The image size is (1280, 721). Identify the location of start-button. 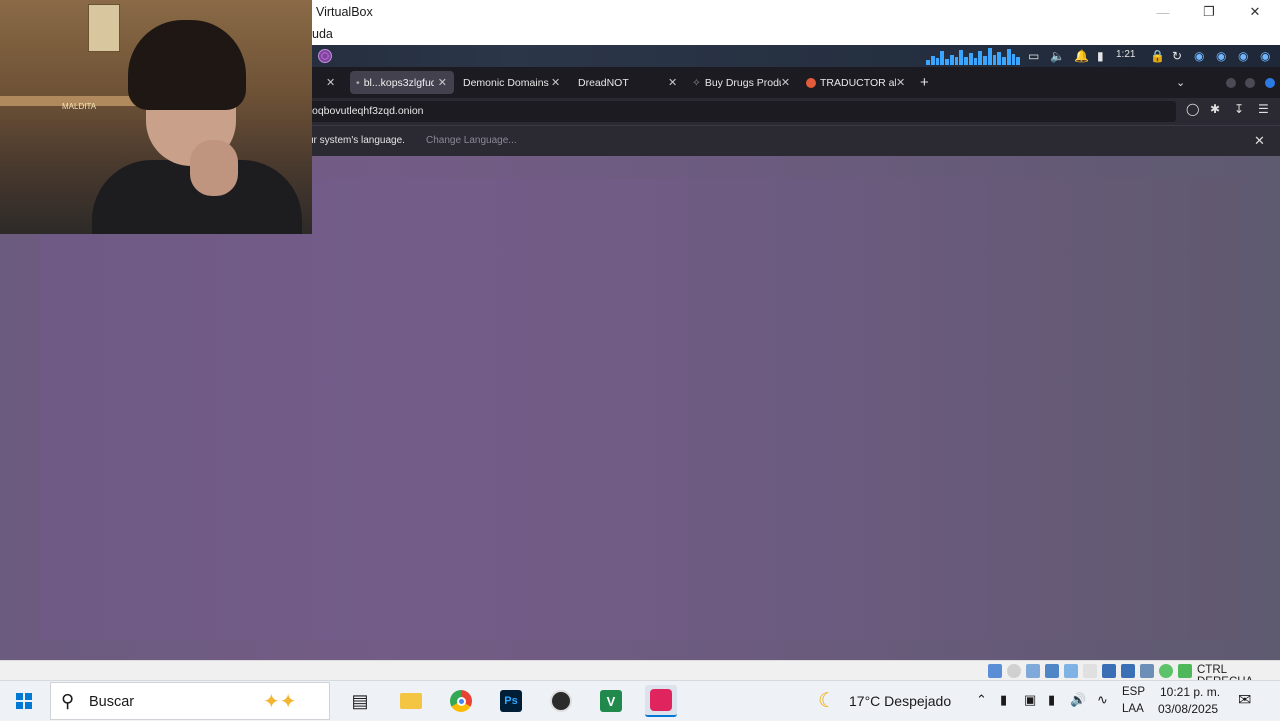
(24, 701).